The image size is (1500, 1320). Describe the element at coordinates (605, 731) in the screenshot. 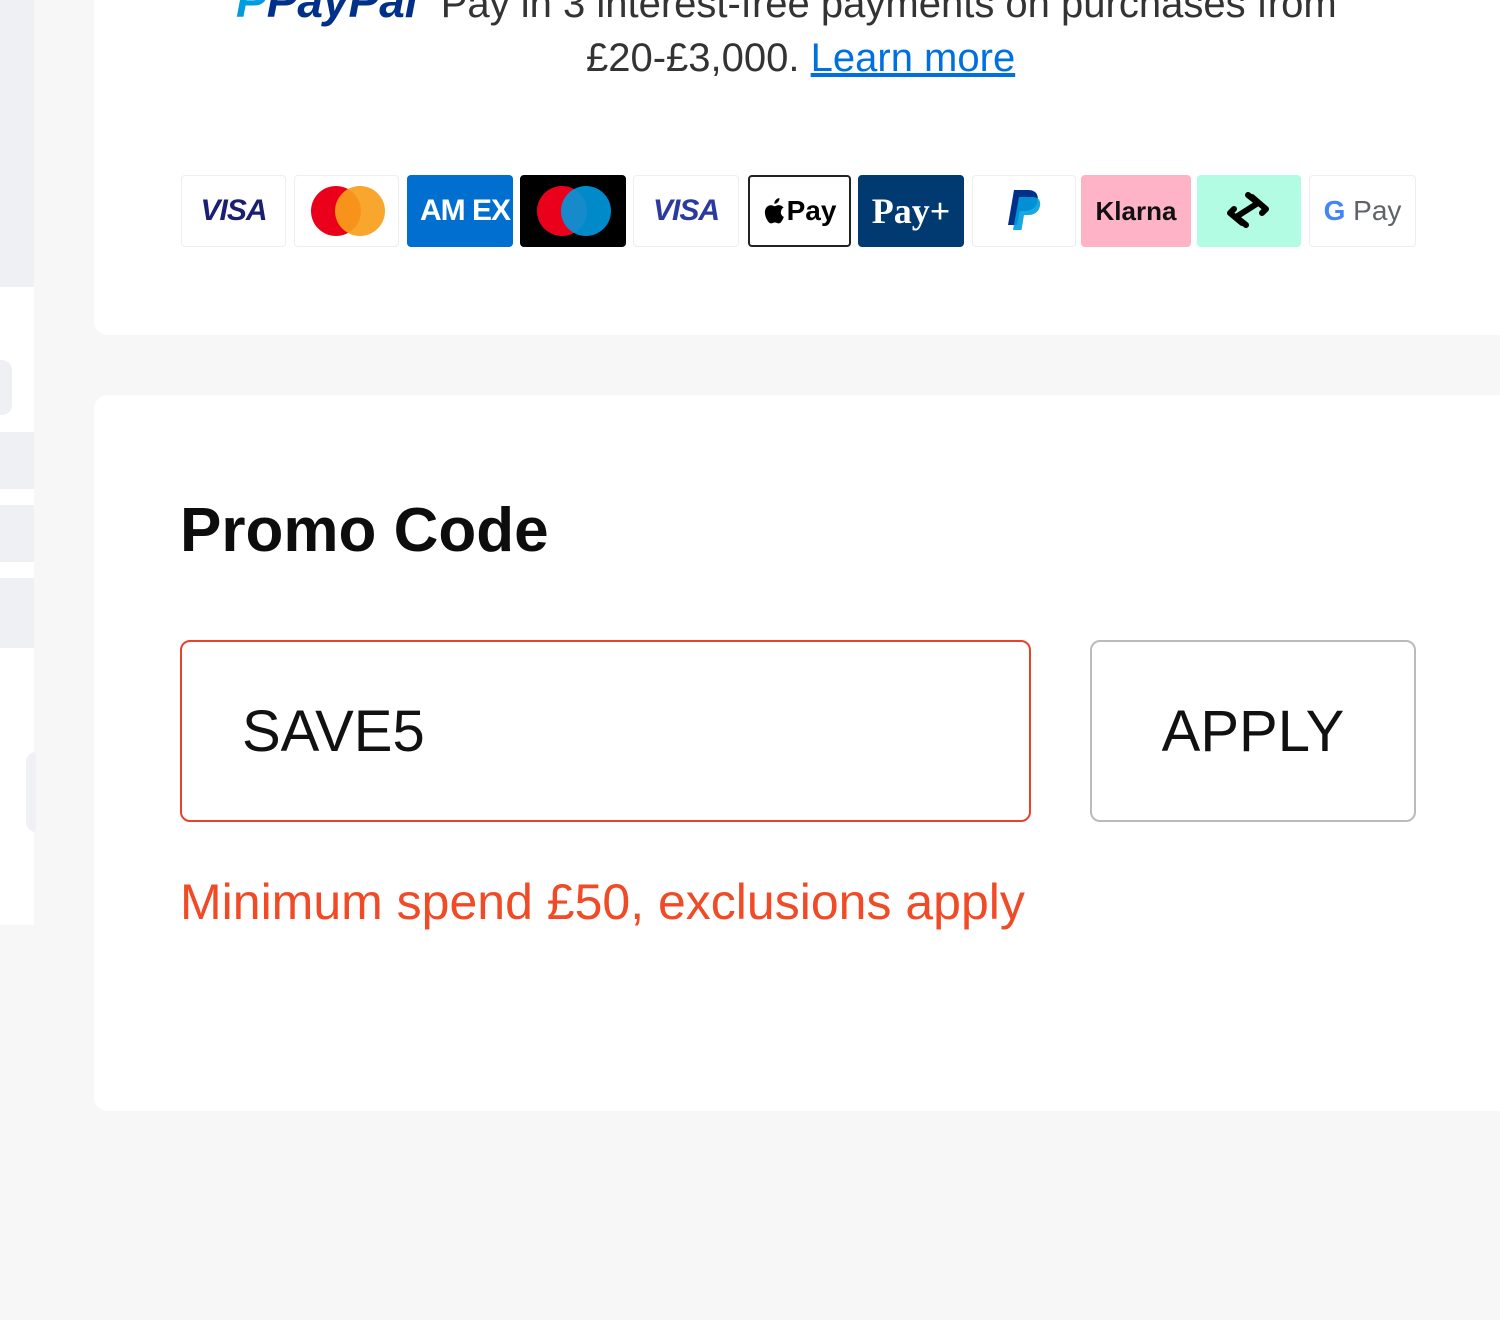

I see `promo-code-input` at that location.